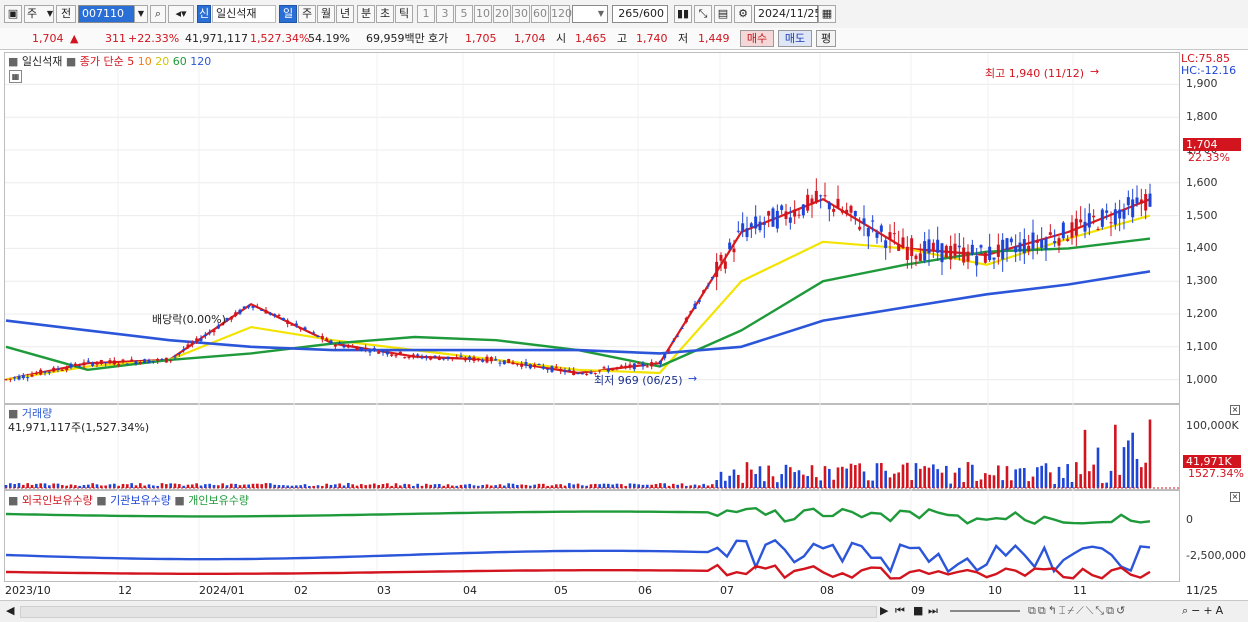 Image resolution: width=1248 pixels, height=622 pixels. I want to click on xaxis-label: 04, so click(470, 590).